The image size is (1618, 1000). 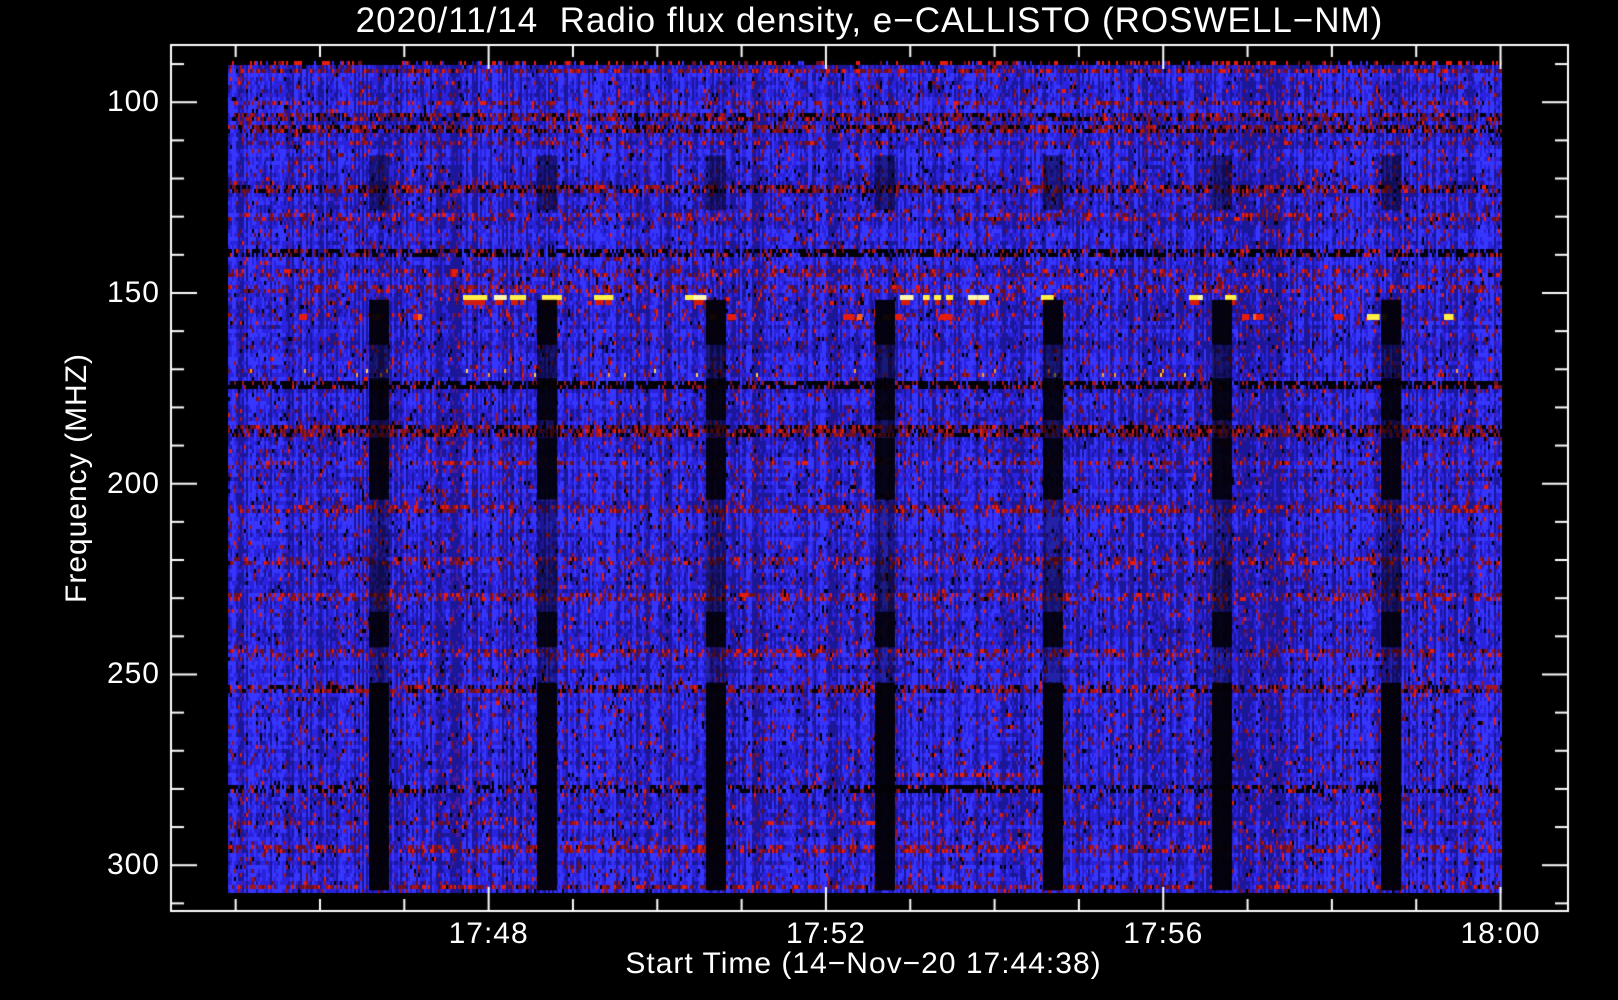 I want to click on x-axis-label: Start Time (14−Nov−20 17:44:38), so click(x=863, y=963).